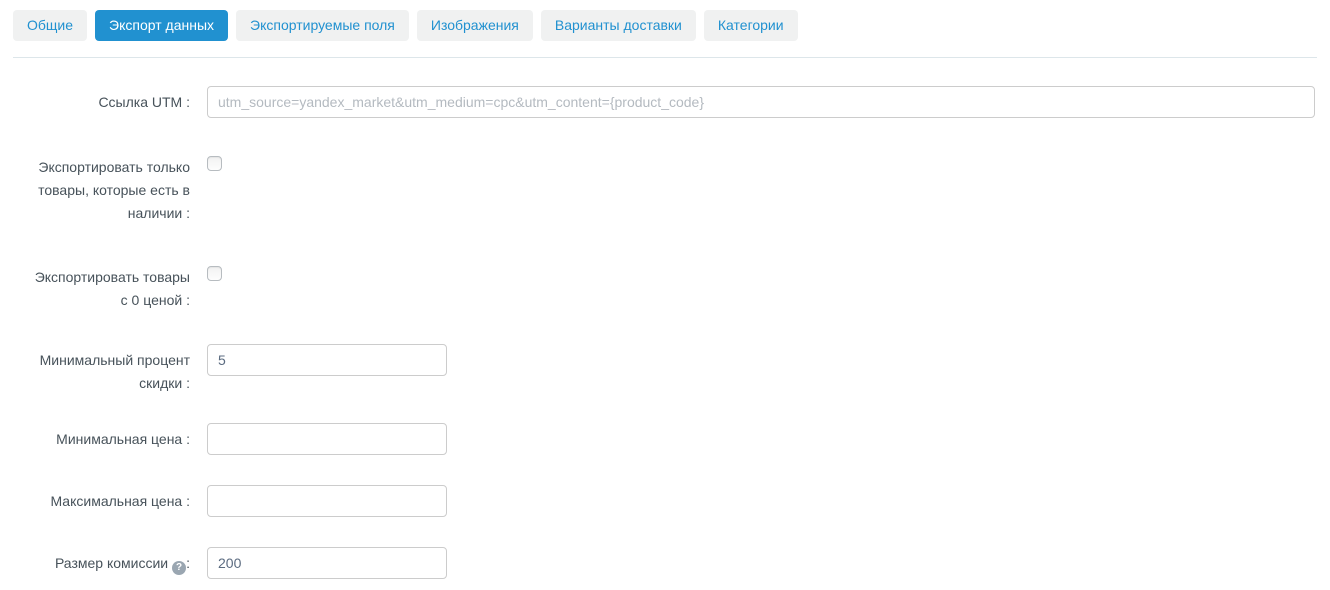  Describe the element at coordinates (188, 563) in the screenshot. I see `commission-label-colon: :` at that location.